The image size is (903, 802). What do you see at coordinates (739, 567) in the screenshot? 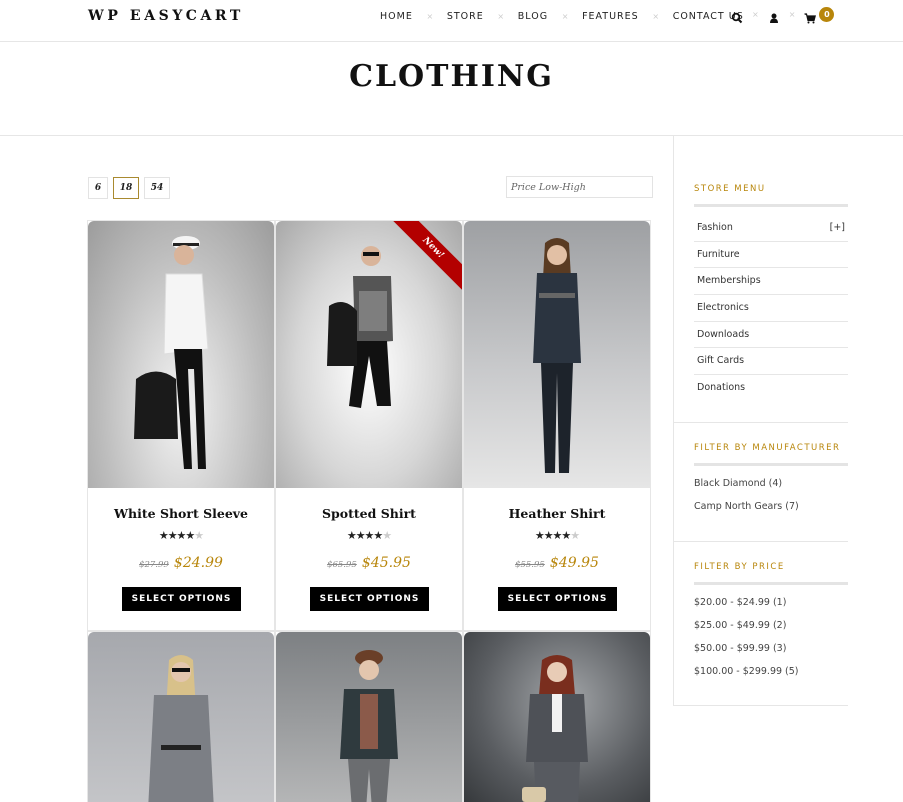
I see `price-filter-title: FILTER BY PRICE` at bounding box center [739, 567].